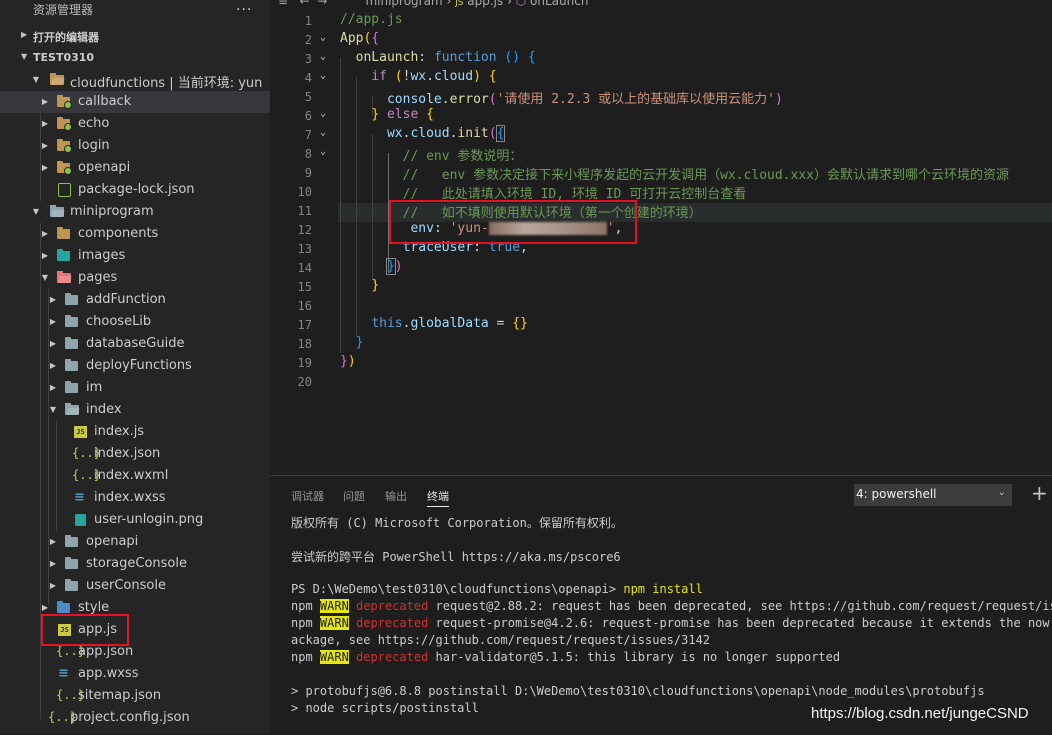  I want to click on open-editors-section: ▶ 打开的编辑器, so click(135, 36).